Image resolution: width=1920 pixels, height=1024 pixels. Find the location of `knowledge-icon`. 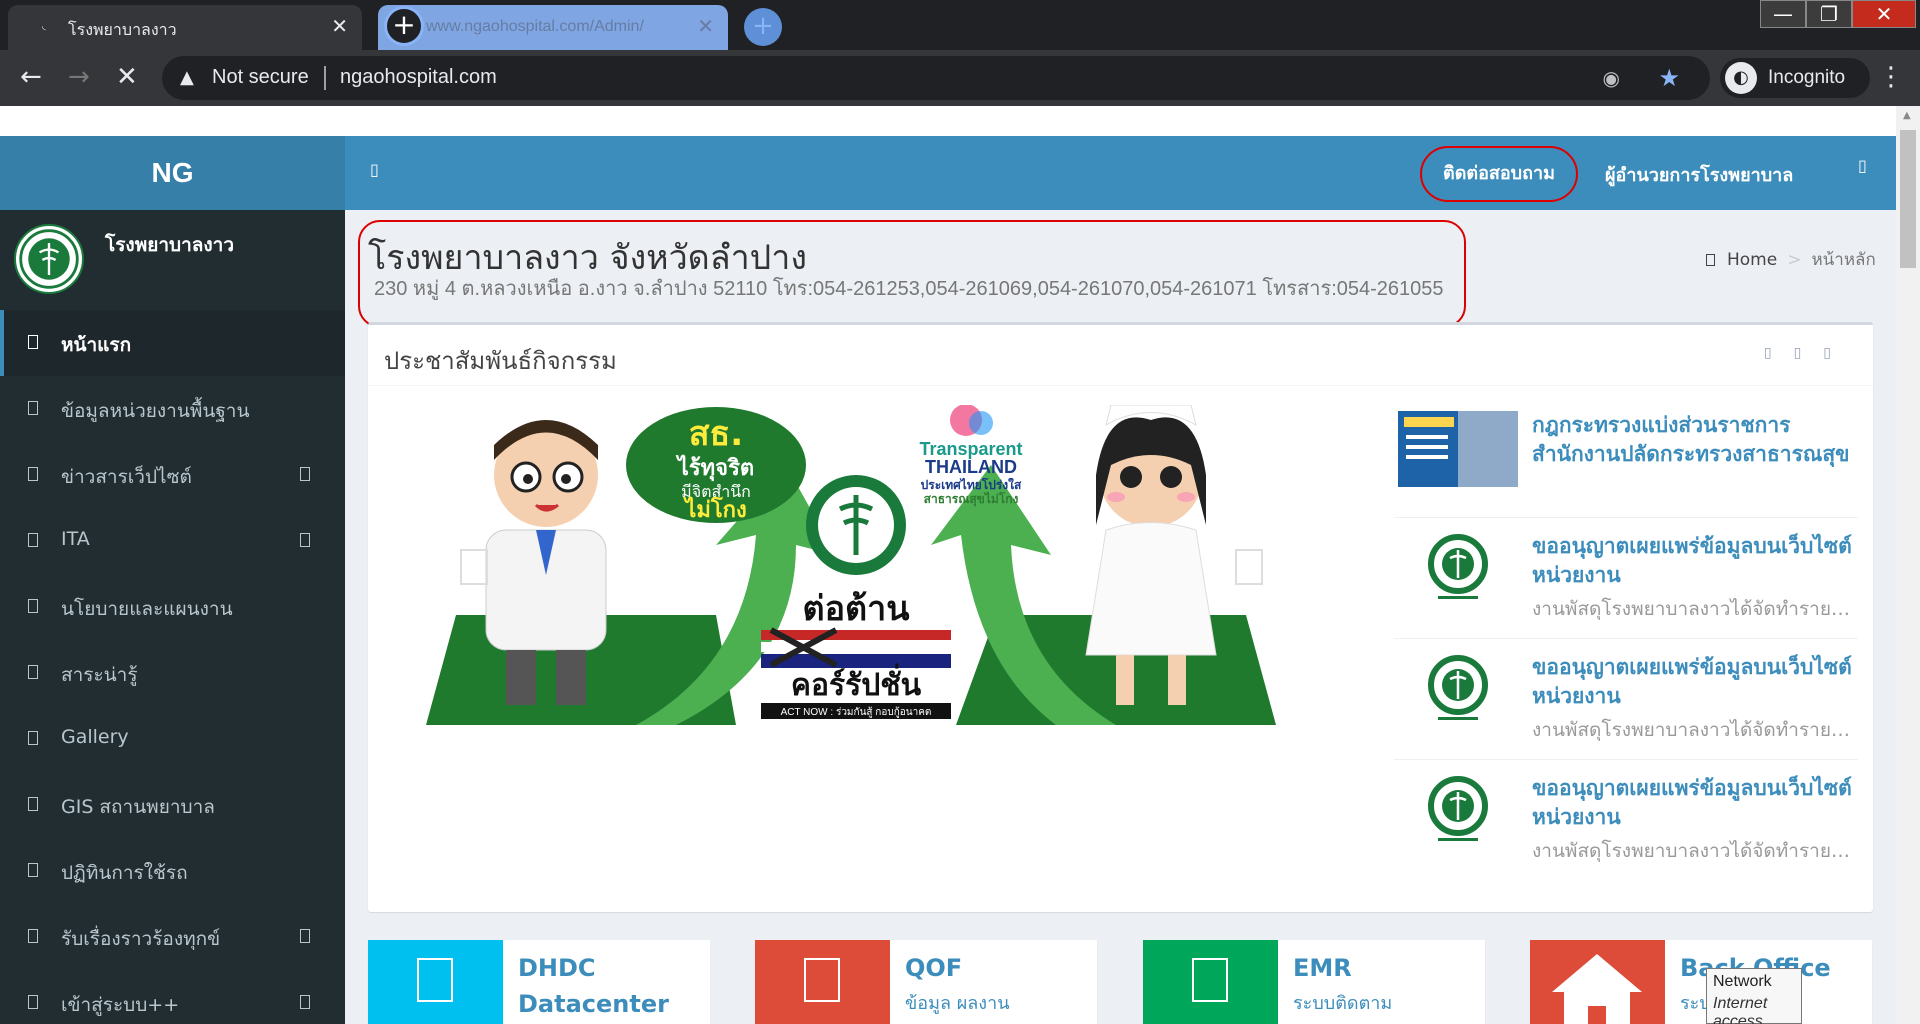

knowledge-icon is located at coordinates (33, 672).